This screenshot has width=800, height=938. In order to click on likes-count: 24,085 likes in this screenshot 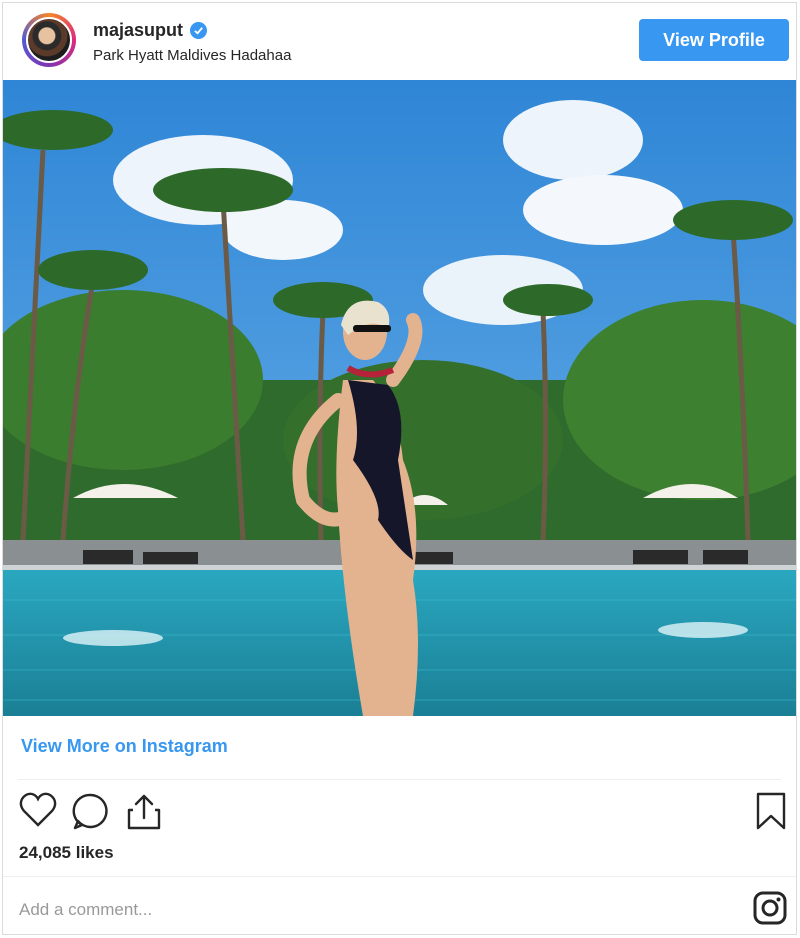, I will do `click(66, 853)`.